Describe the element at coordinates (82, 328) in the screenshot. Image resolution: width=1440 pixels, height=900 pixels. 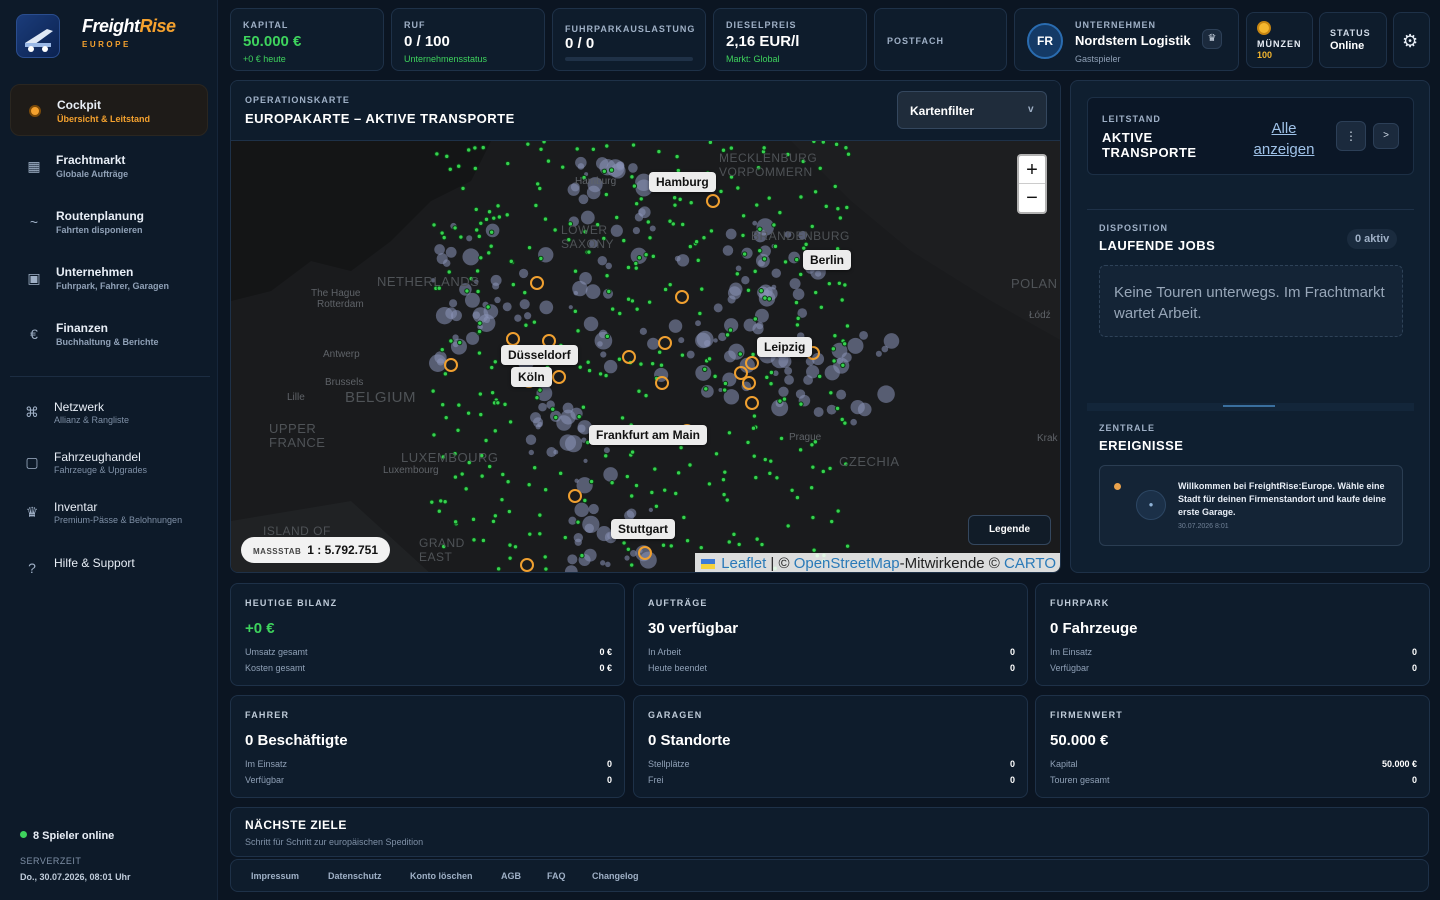
I see `sidebar-item-label: Finanzen` at that location.